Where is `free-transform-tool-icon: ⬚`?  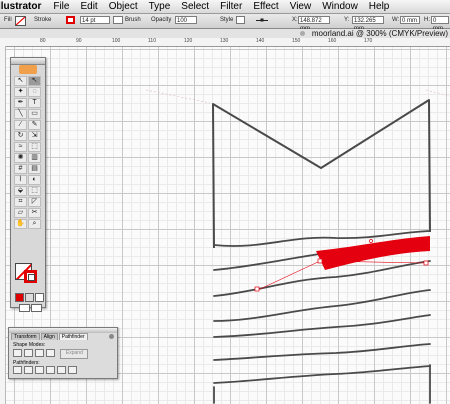 free-transform-tool-icon: ⬚ is located at coordinates (34, 147).